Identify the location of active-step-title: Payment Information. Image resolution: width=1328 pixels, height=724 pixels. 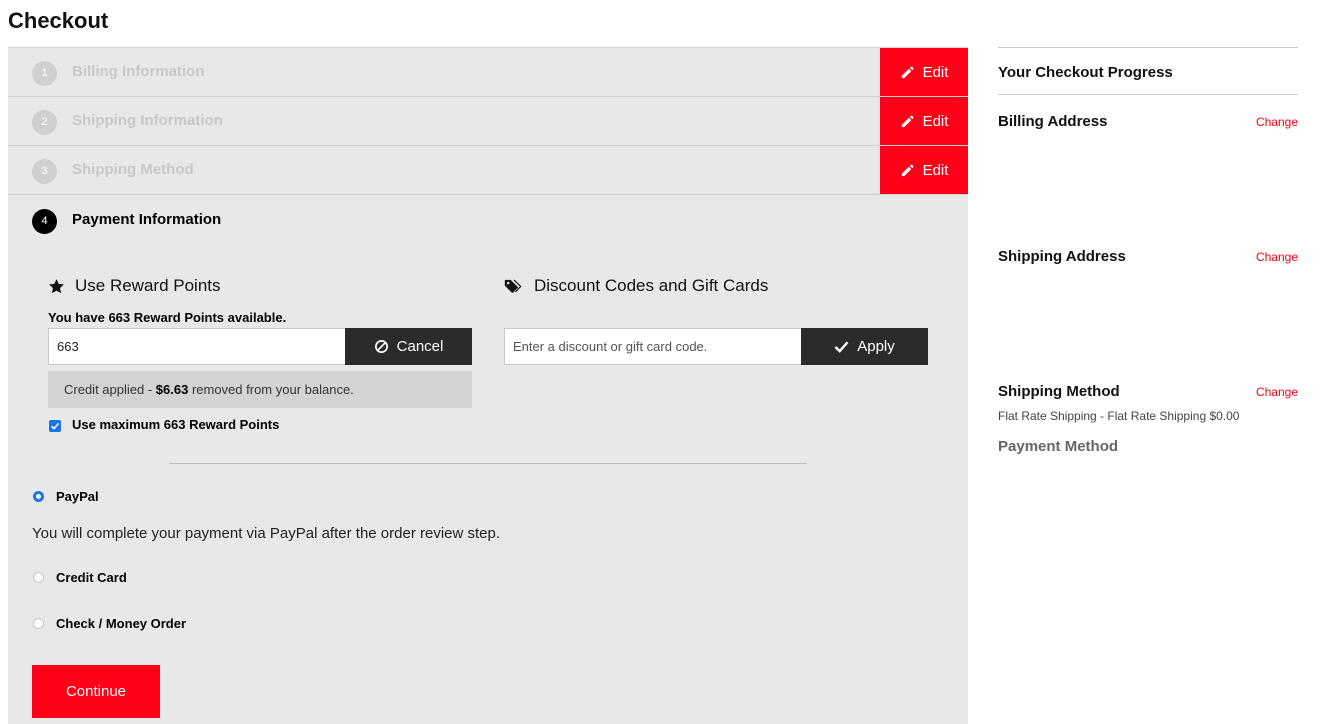
(147, 219).